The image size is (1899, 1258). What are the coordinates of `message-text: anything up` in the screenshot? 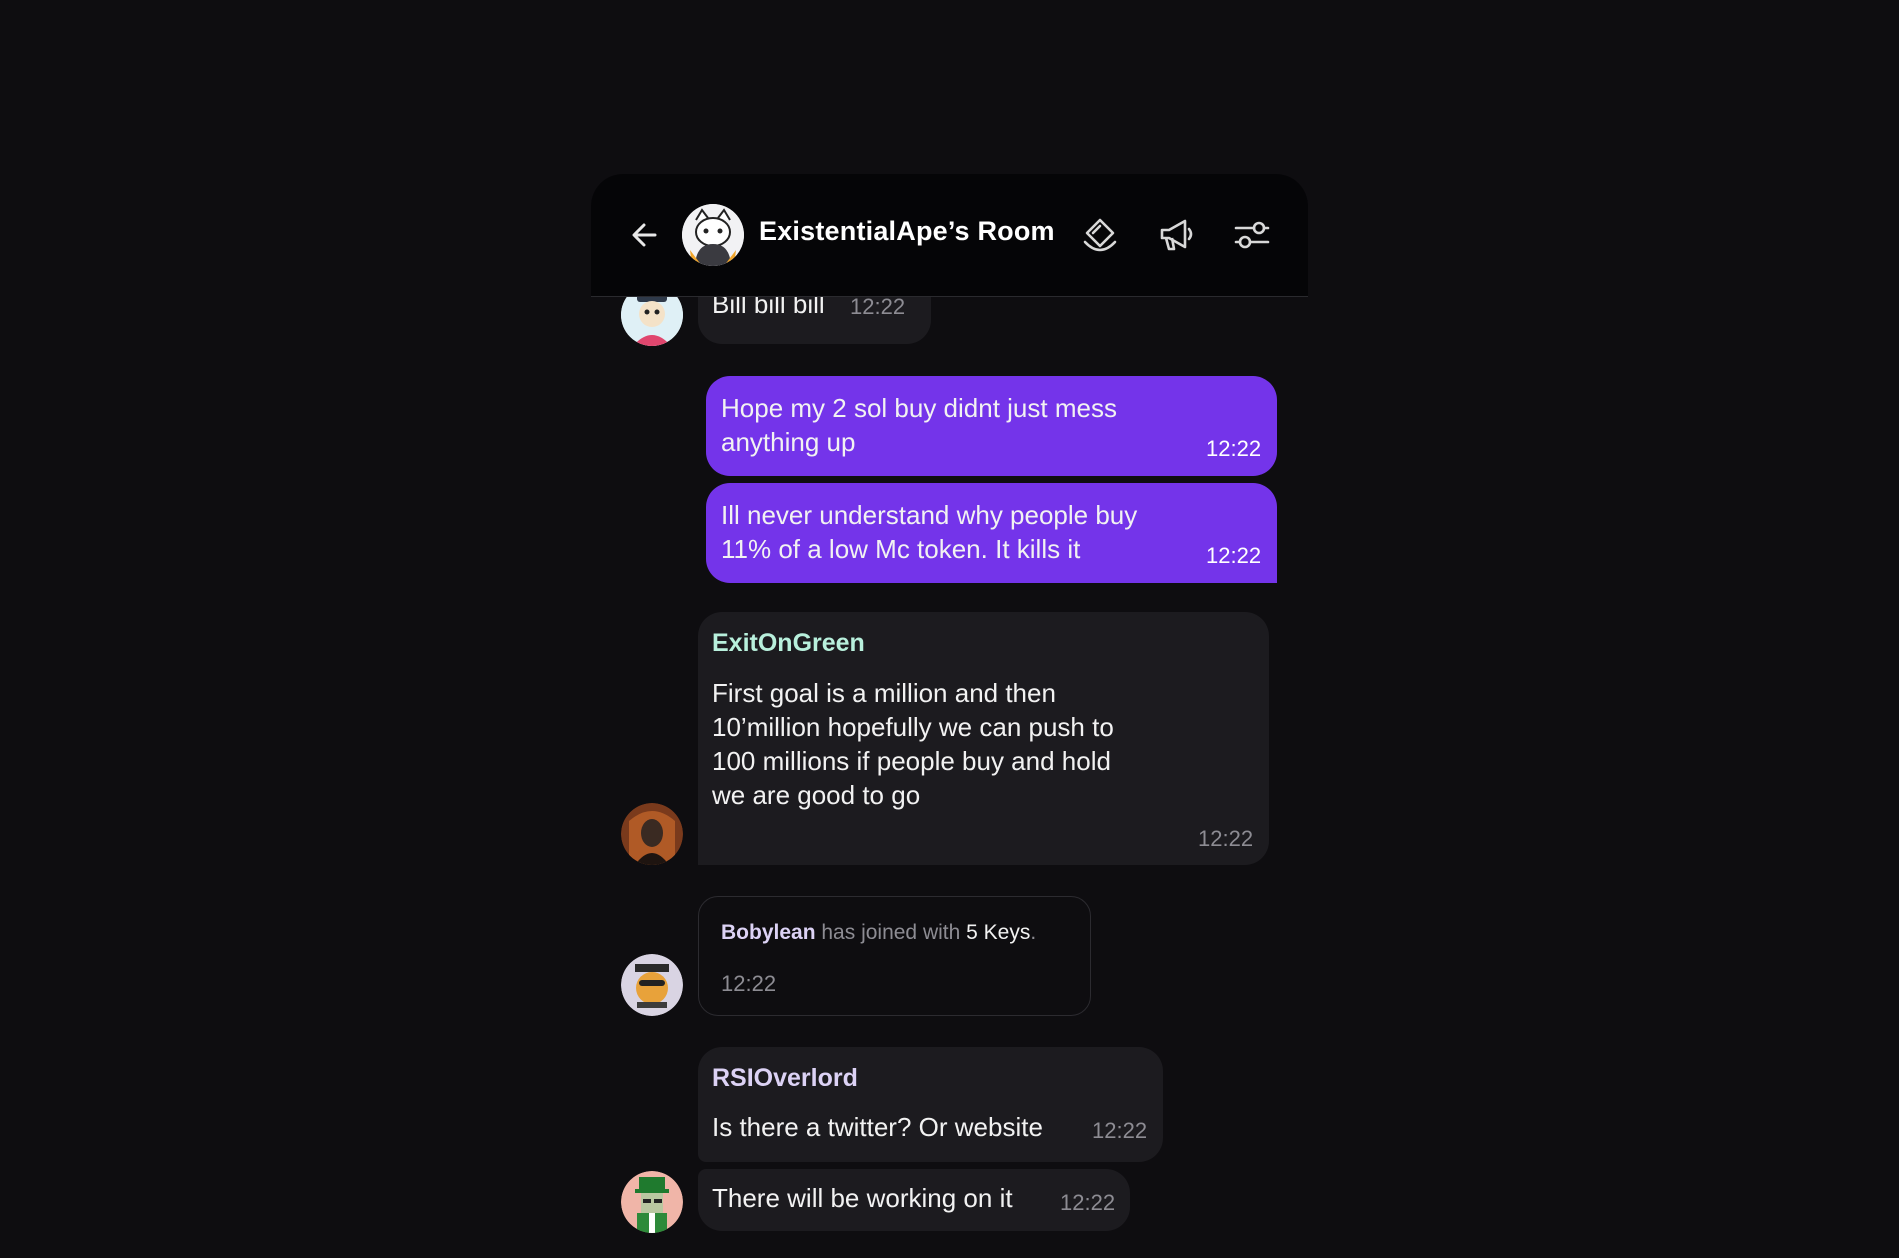 It's located at (788, 442).